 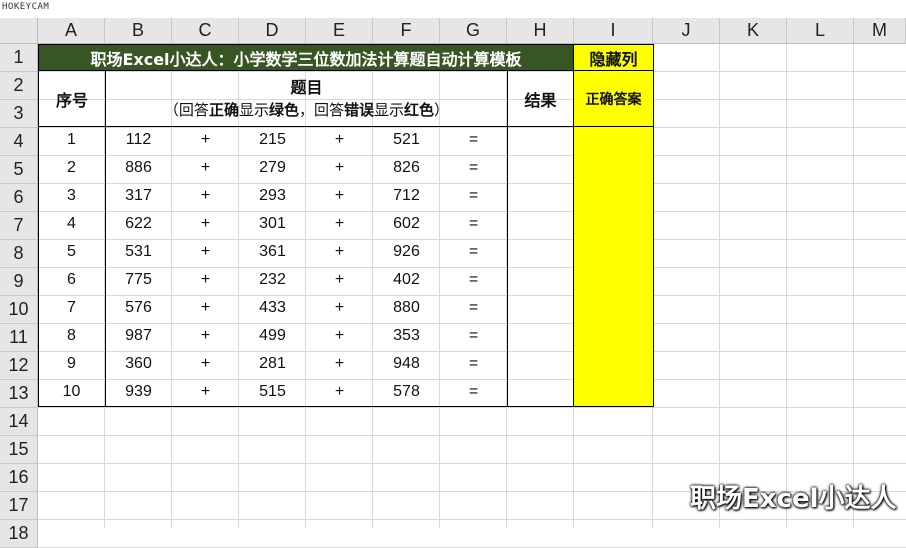 I want to click on seq-cell: 9, so click(x=71, y=364).